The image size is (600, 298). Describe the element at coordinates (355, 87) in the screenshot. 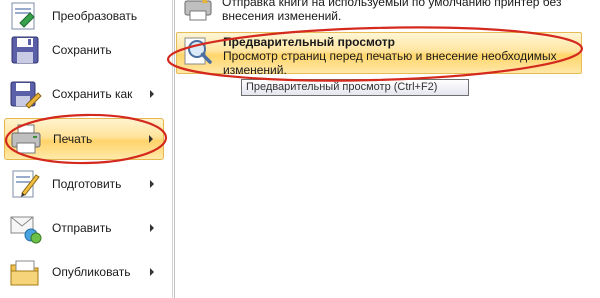

I see `print-preview-tooltip: Предварительный просмотр (Ctrl+F2)` at that location.